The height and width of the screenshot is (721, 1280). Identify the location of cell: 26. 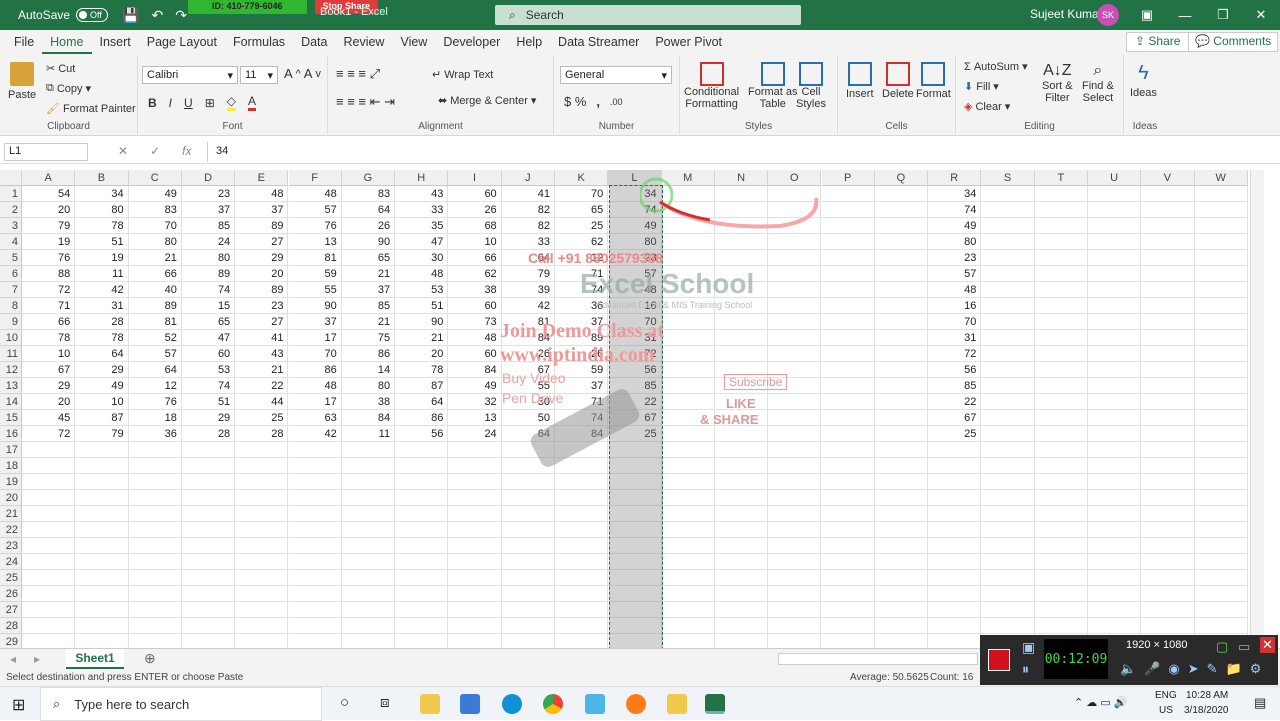
(582, 354).